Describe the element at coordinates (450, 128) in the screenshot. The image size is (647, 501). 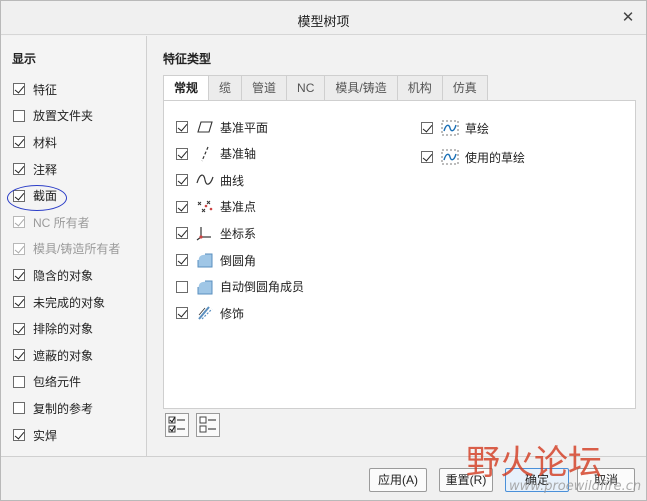
I see `sketch-icon` at that location.